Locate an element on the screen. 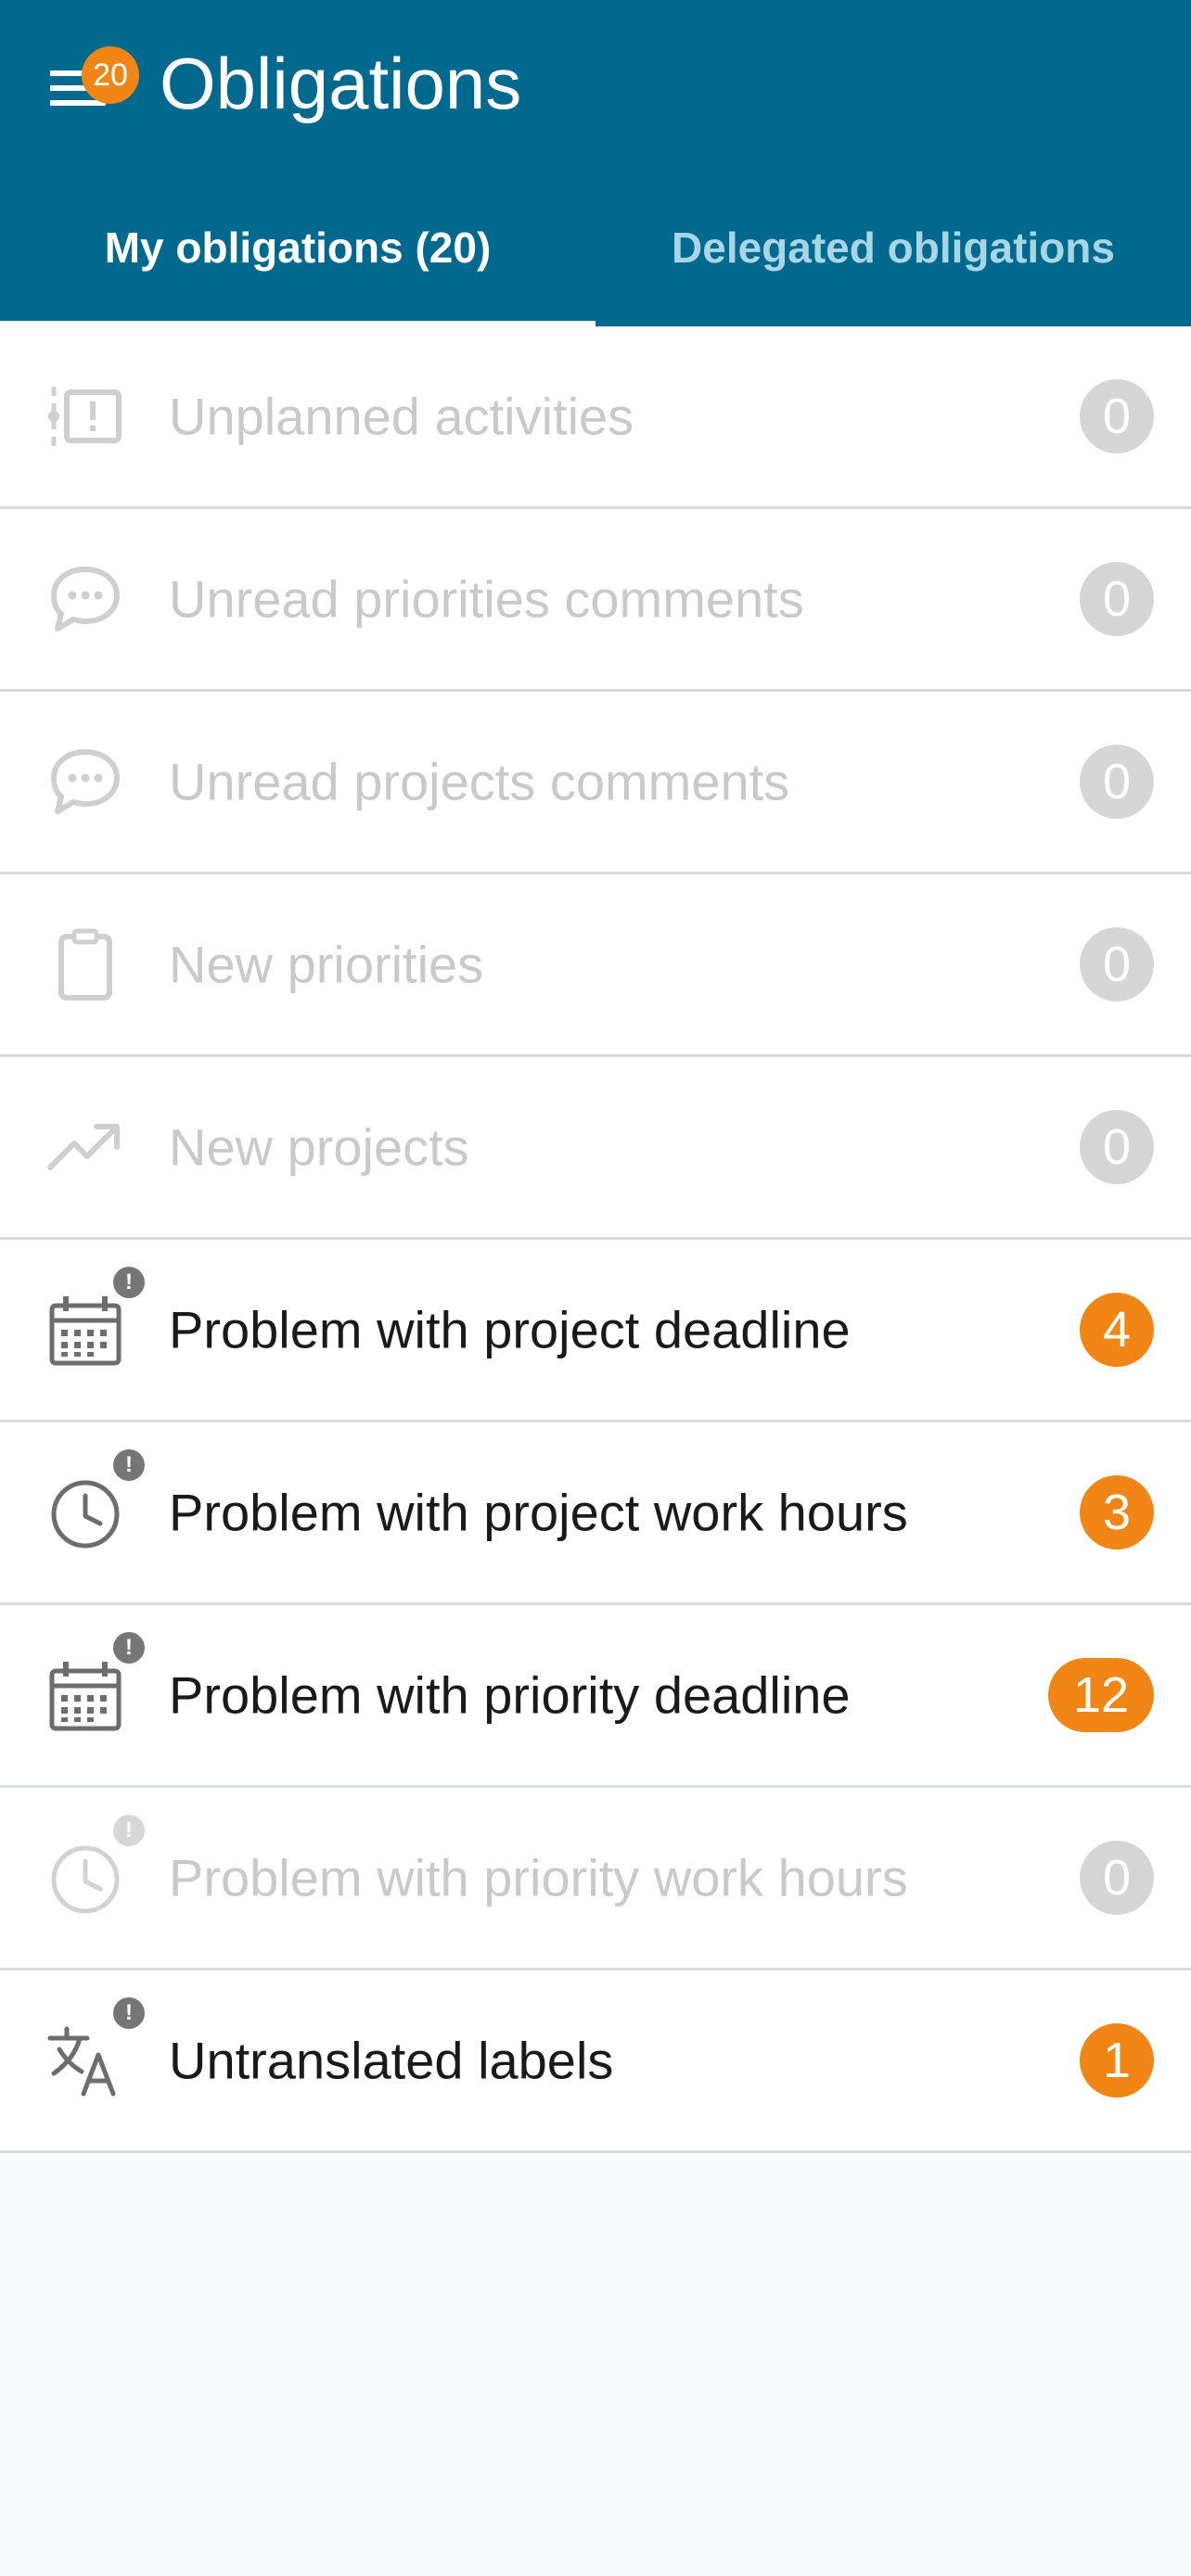 The height and width of the screenshot is (2576, 1191). count-badge: 1 is located at coordinates (1117, 2060).